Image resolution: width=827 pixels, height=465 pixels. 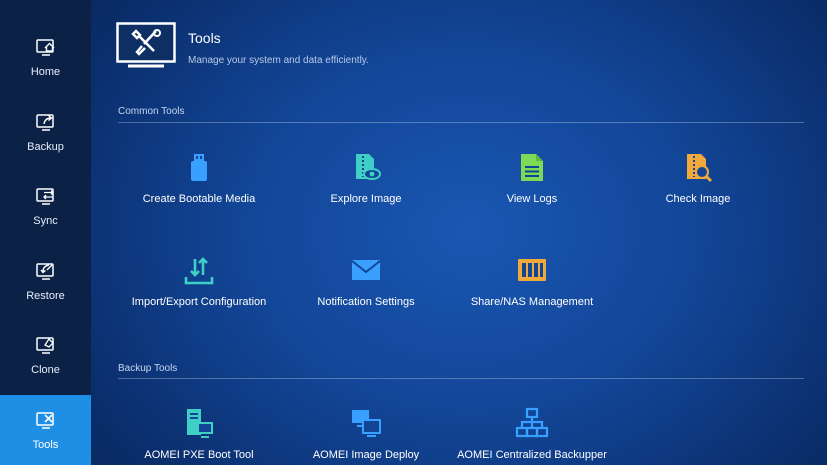 I want to click on sidebar-item-label: Tools, so click(x=45, y=445).